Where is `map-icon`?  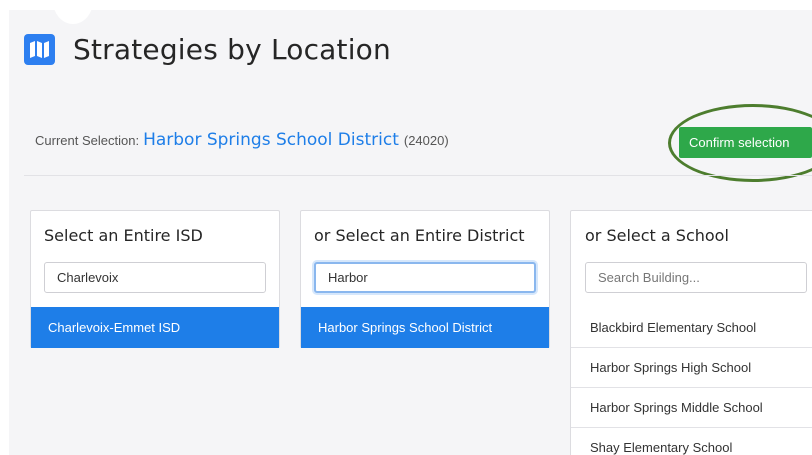
map-icon is located at coordinates (39, 49).